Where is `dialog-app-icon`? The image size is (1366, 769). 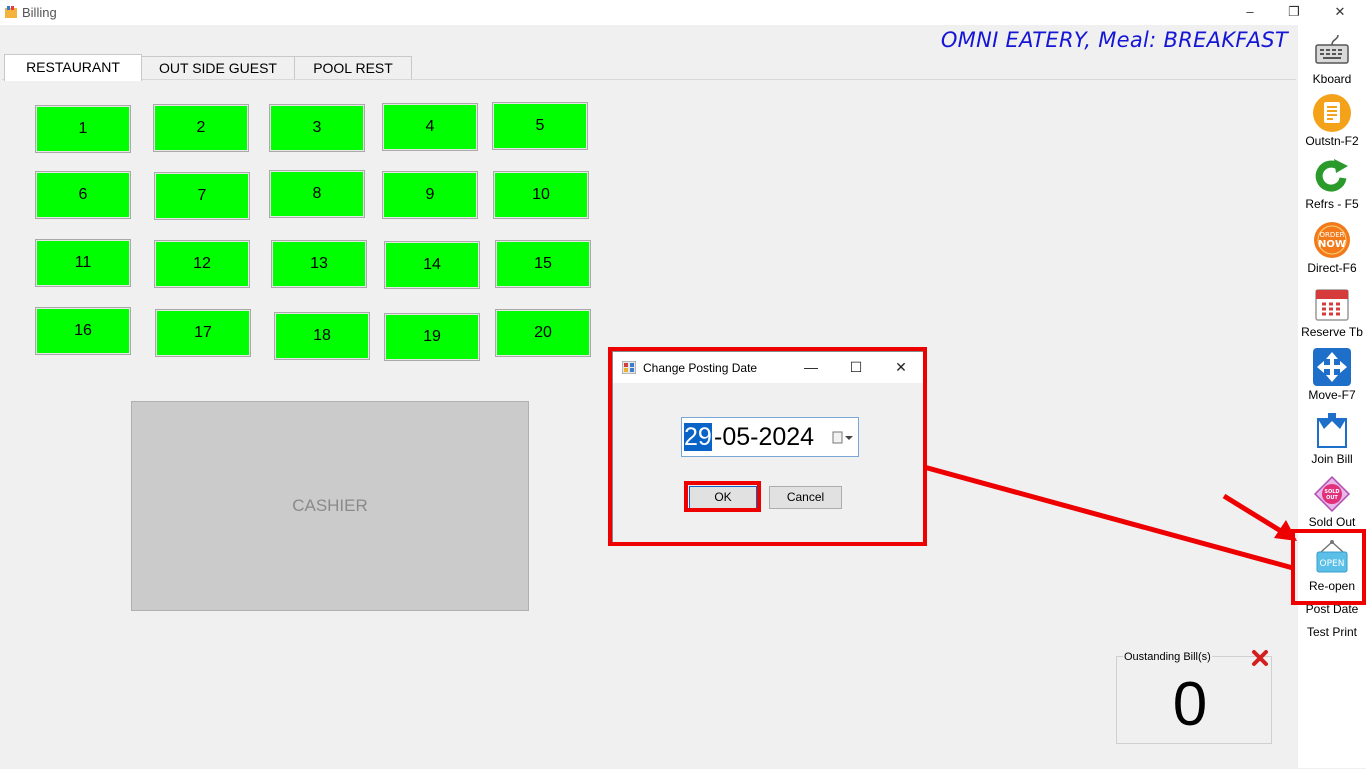 dialog-app-icon is located at coordinates (629, 367).